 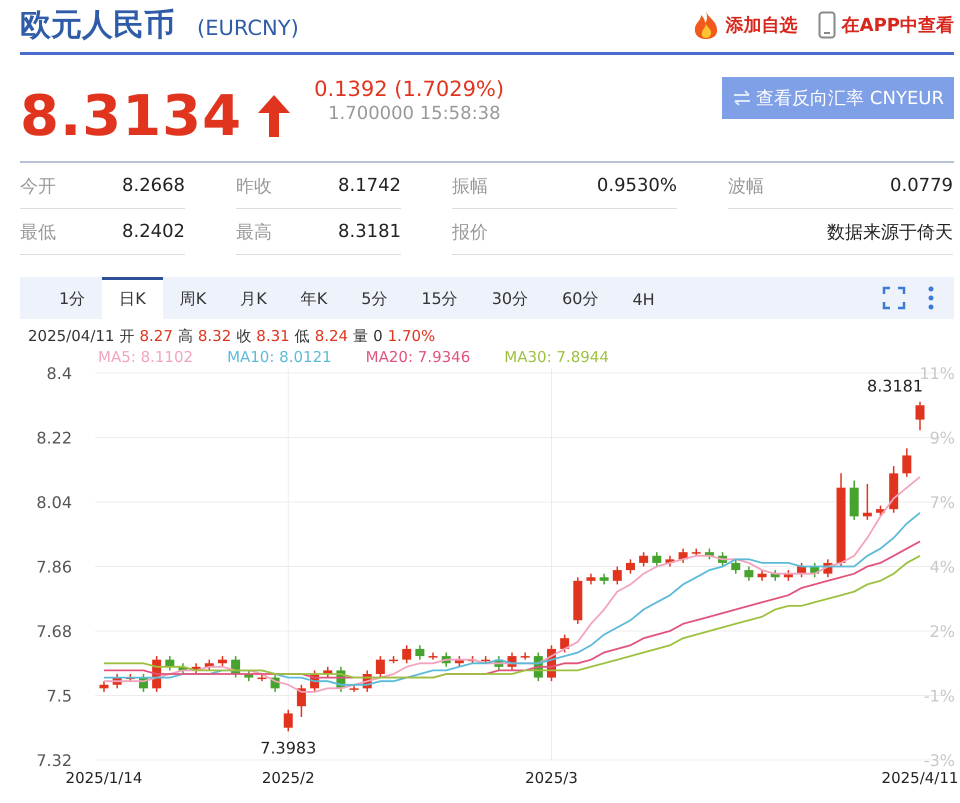 What do you see at coordinates (215, 336) in the screenshot?
I see `ohlc-value: 8.32` at bounding box center [215, 336].